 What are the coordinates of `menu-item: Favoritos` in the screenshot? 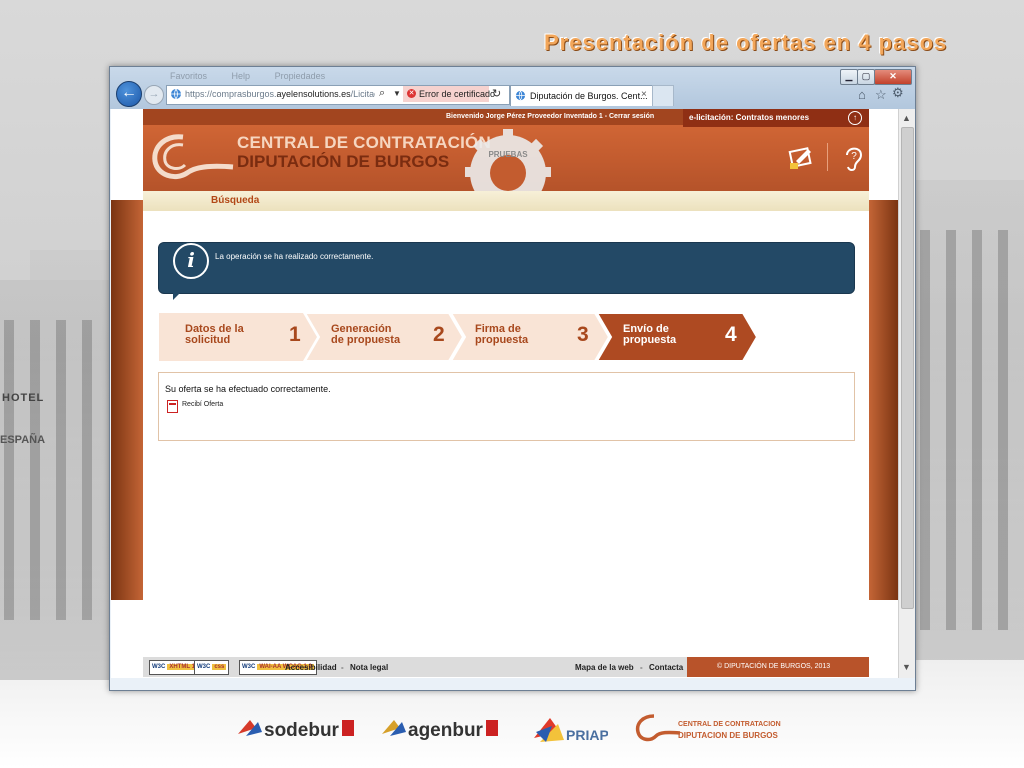 It's located at (188, 76).